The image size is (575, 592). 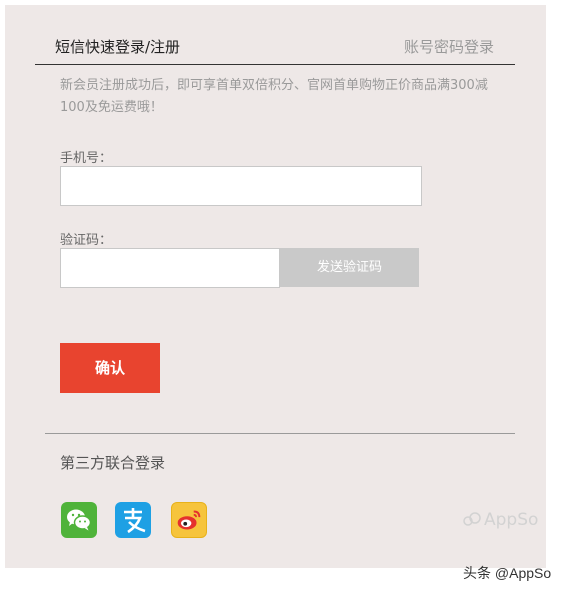 I want to click on watermark-text: AppSo, so click(x=511, y=520).